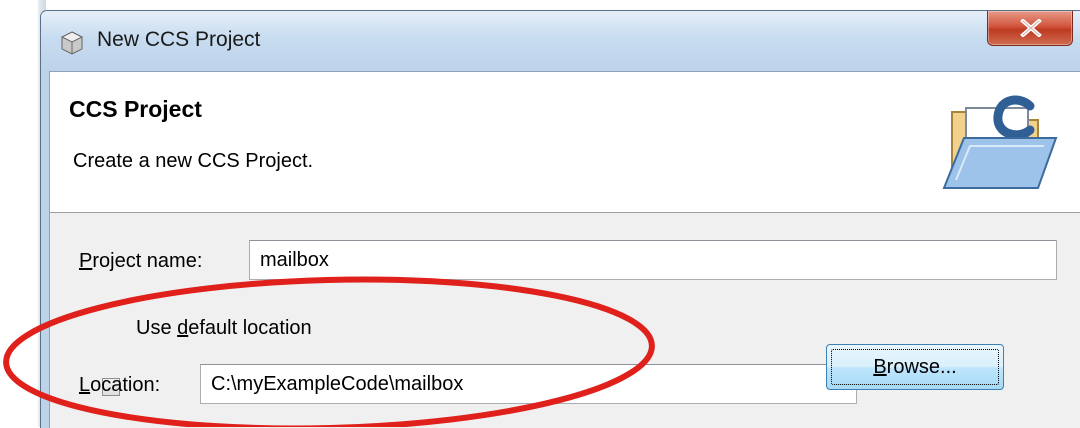 This screenshot has width=1080, height=428. I want to click on ccs-project-folder-icon, so click(1000, 142).